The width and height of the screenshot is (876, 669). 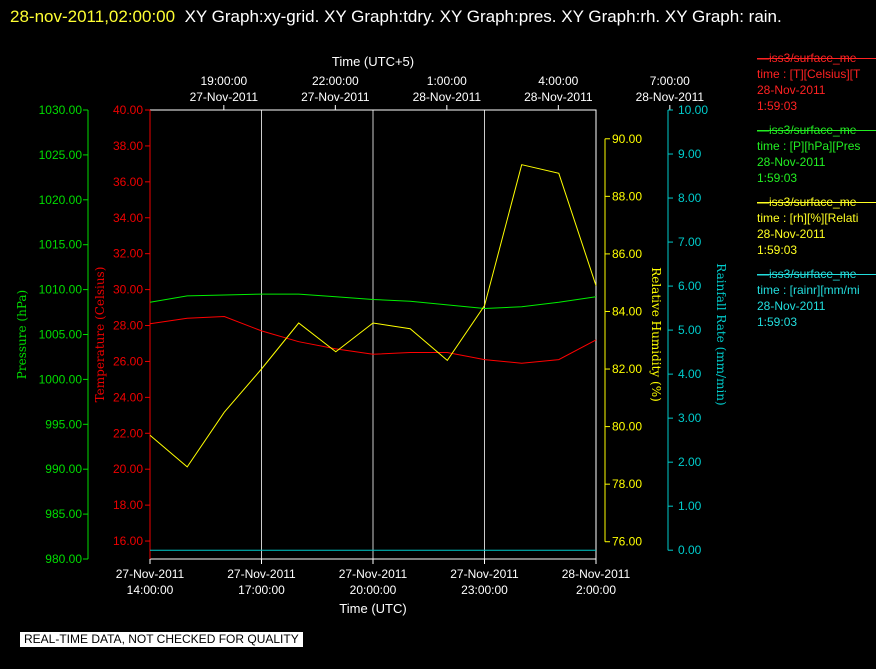 What do you see at coordinates (627, 311) in the screenshot?
I see `humidity-tick-label: 84.00` at bounding box center [627, 311].